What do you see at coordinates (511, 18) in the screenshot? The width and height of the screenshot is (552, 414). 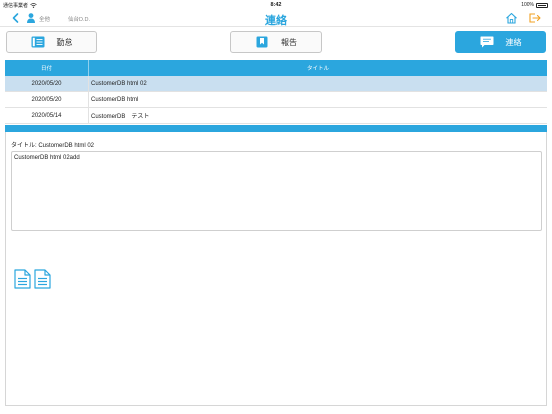 I see `home-icon` at bounding box center [511, 18].